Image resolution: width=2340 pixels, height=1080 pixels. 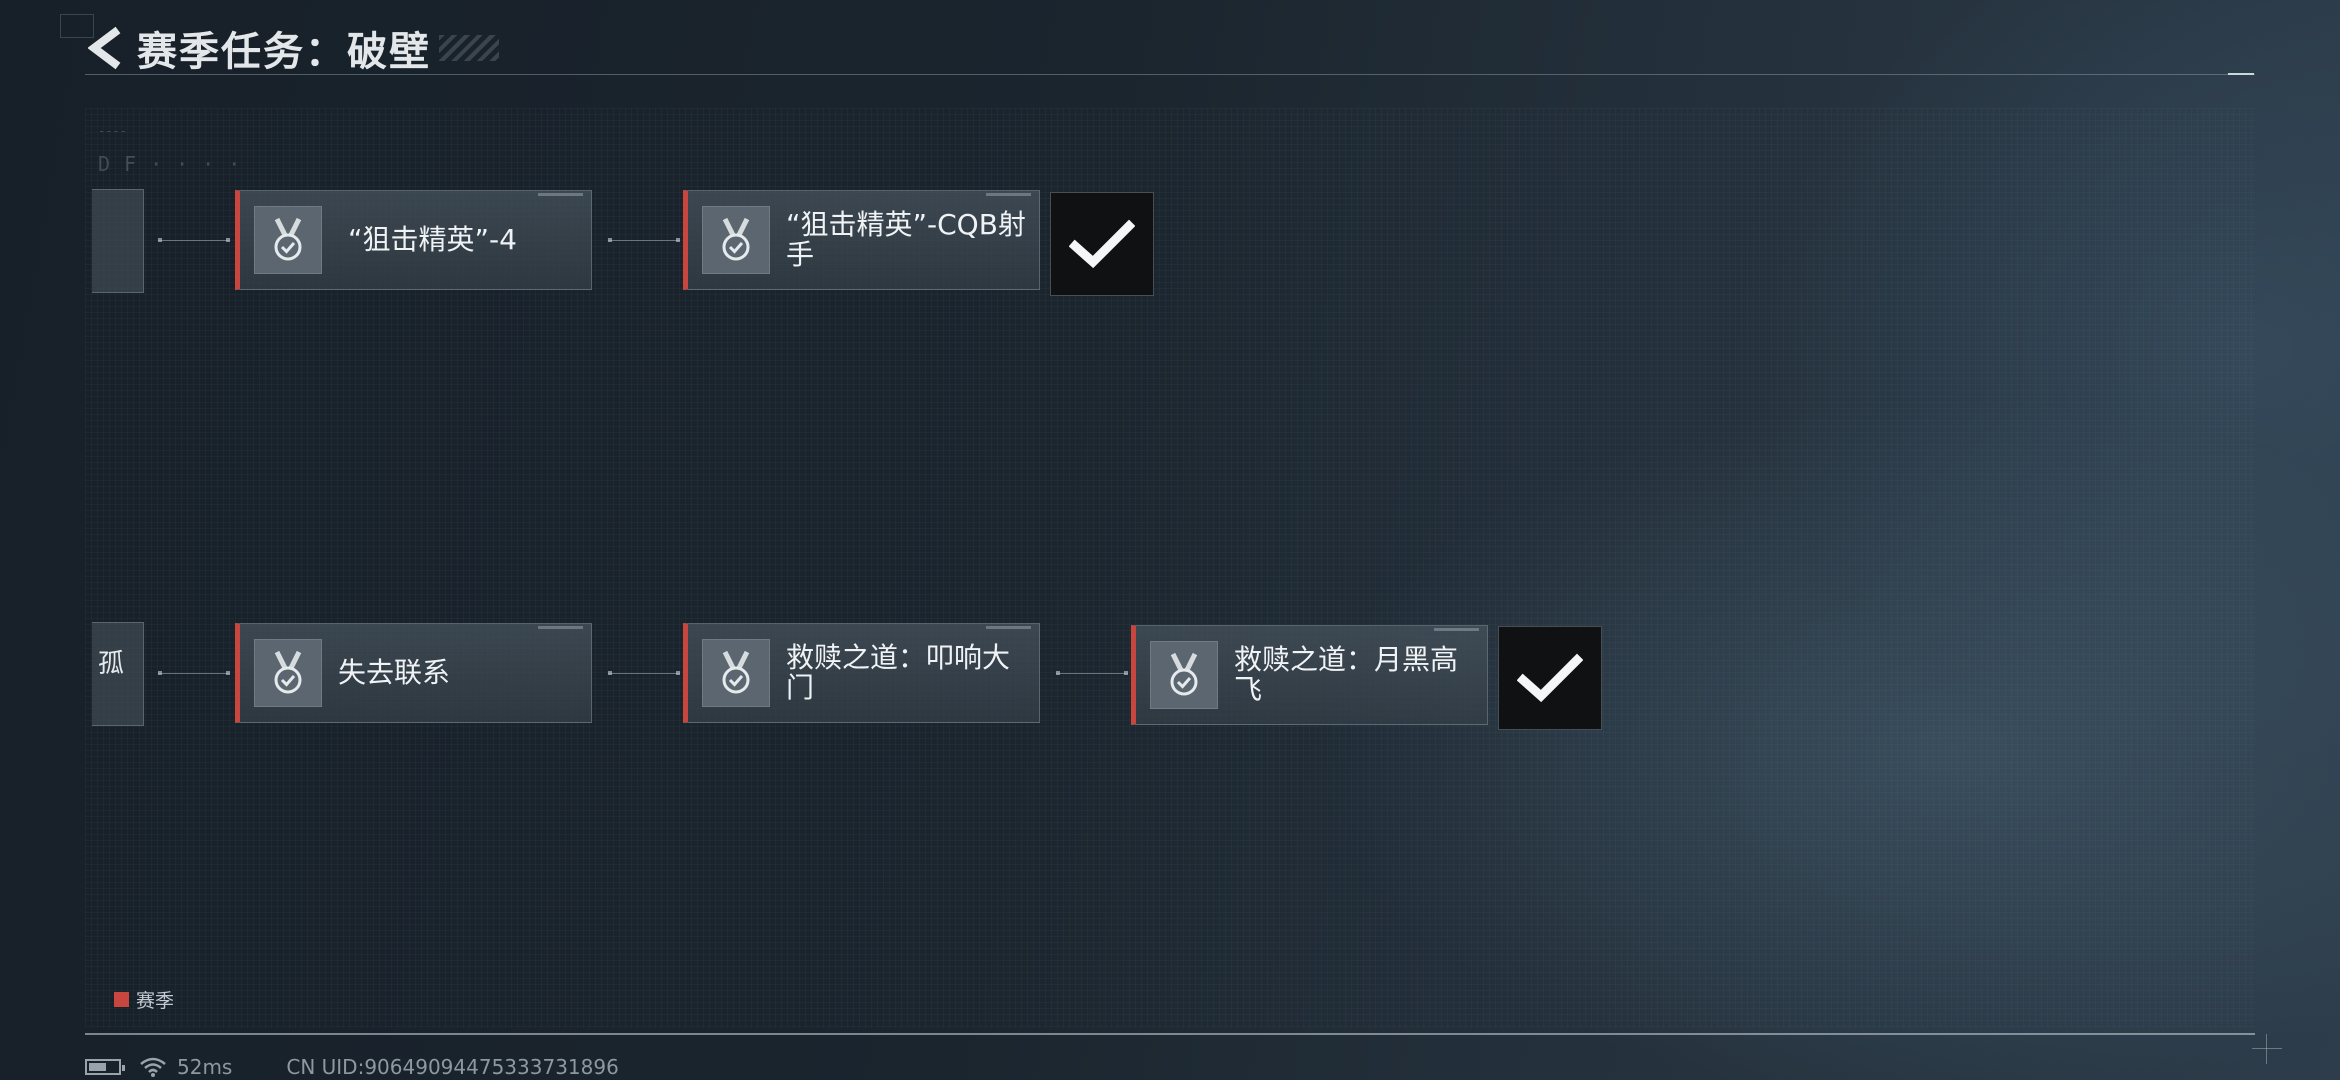 I want to click on task-node-sniper-elite-cqb: “狙击精英”-CQB射手, so click(x=861, y=240).